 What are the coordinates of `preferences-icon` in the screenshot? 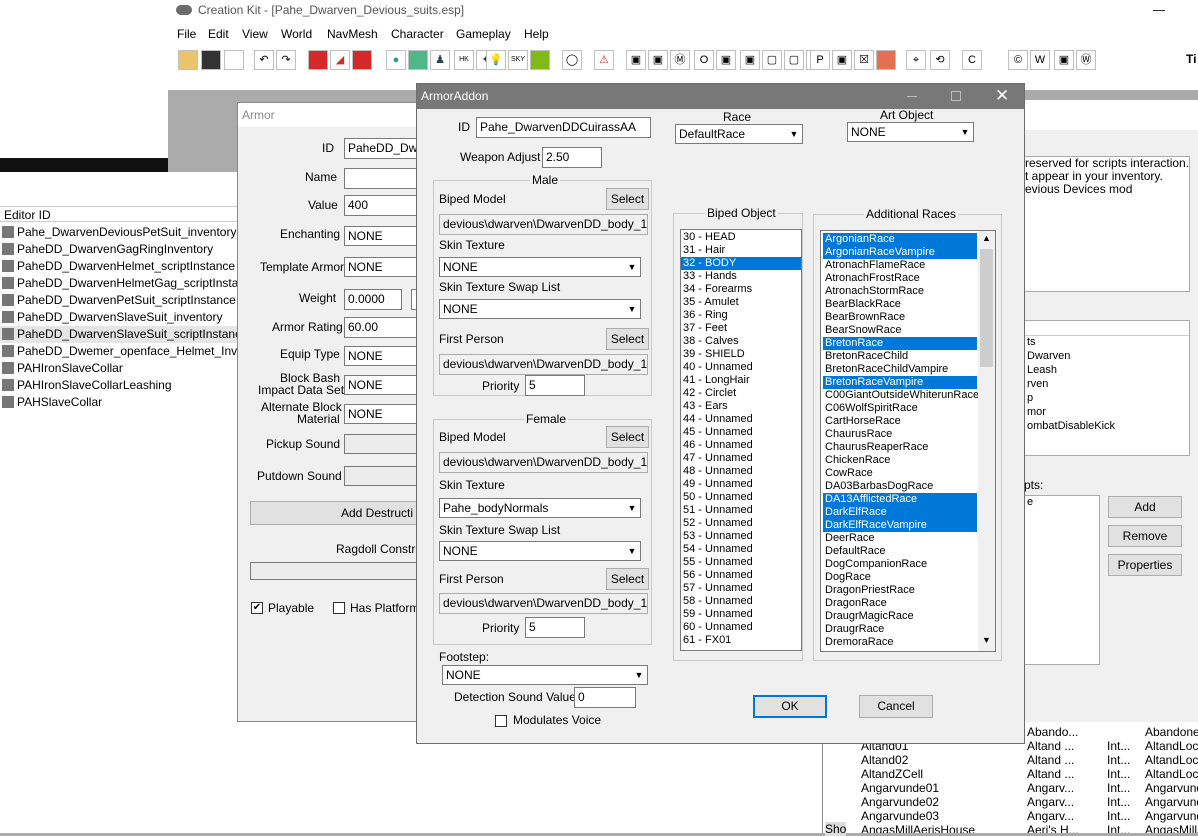 It's located at (234, 60).